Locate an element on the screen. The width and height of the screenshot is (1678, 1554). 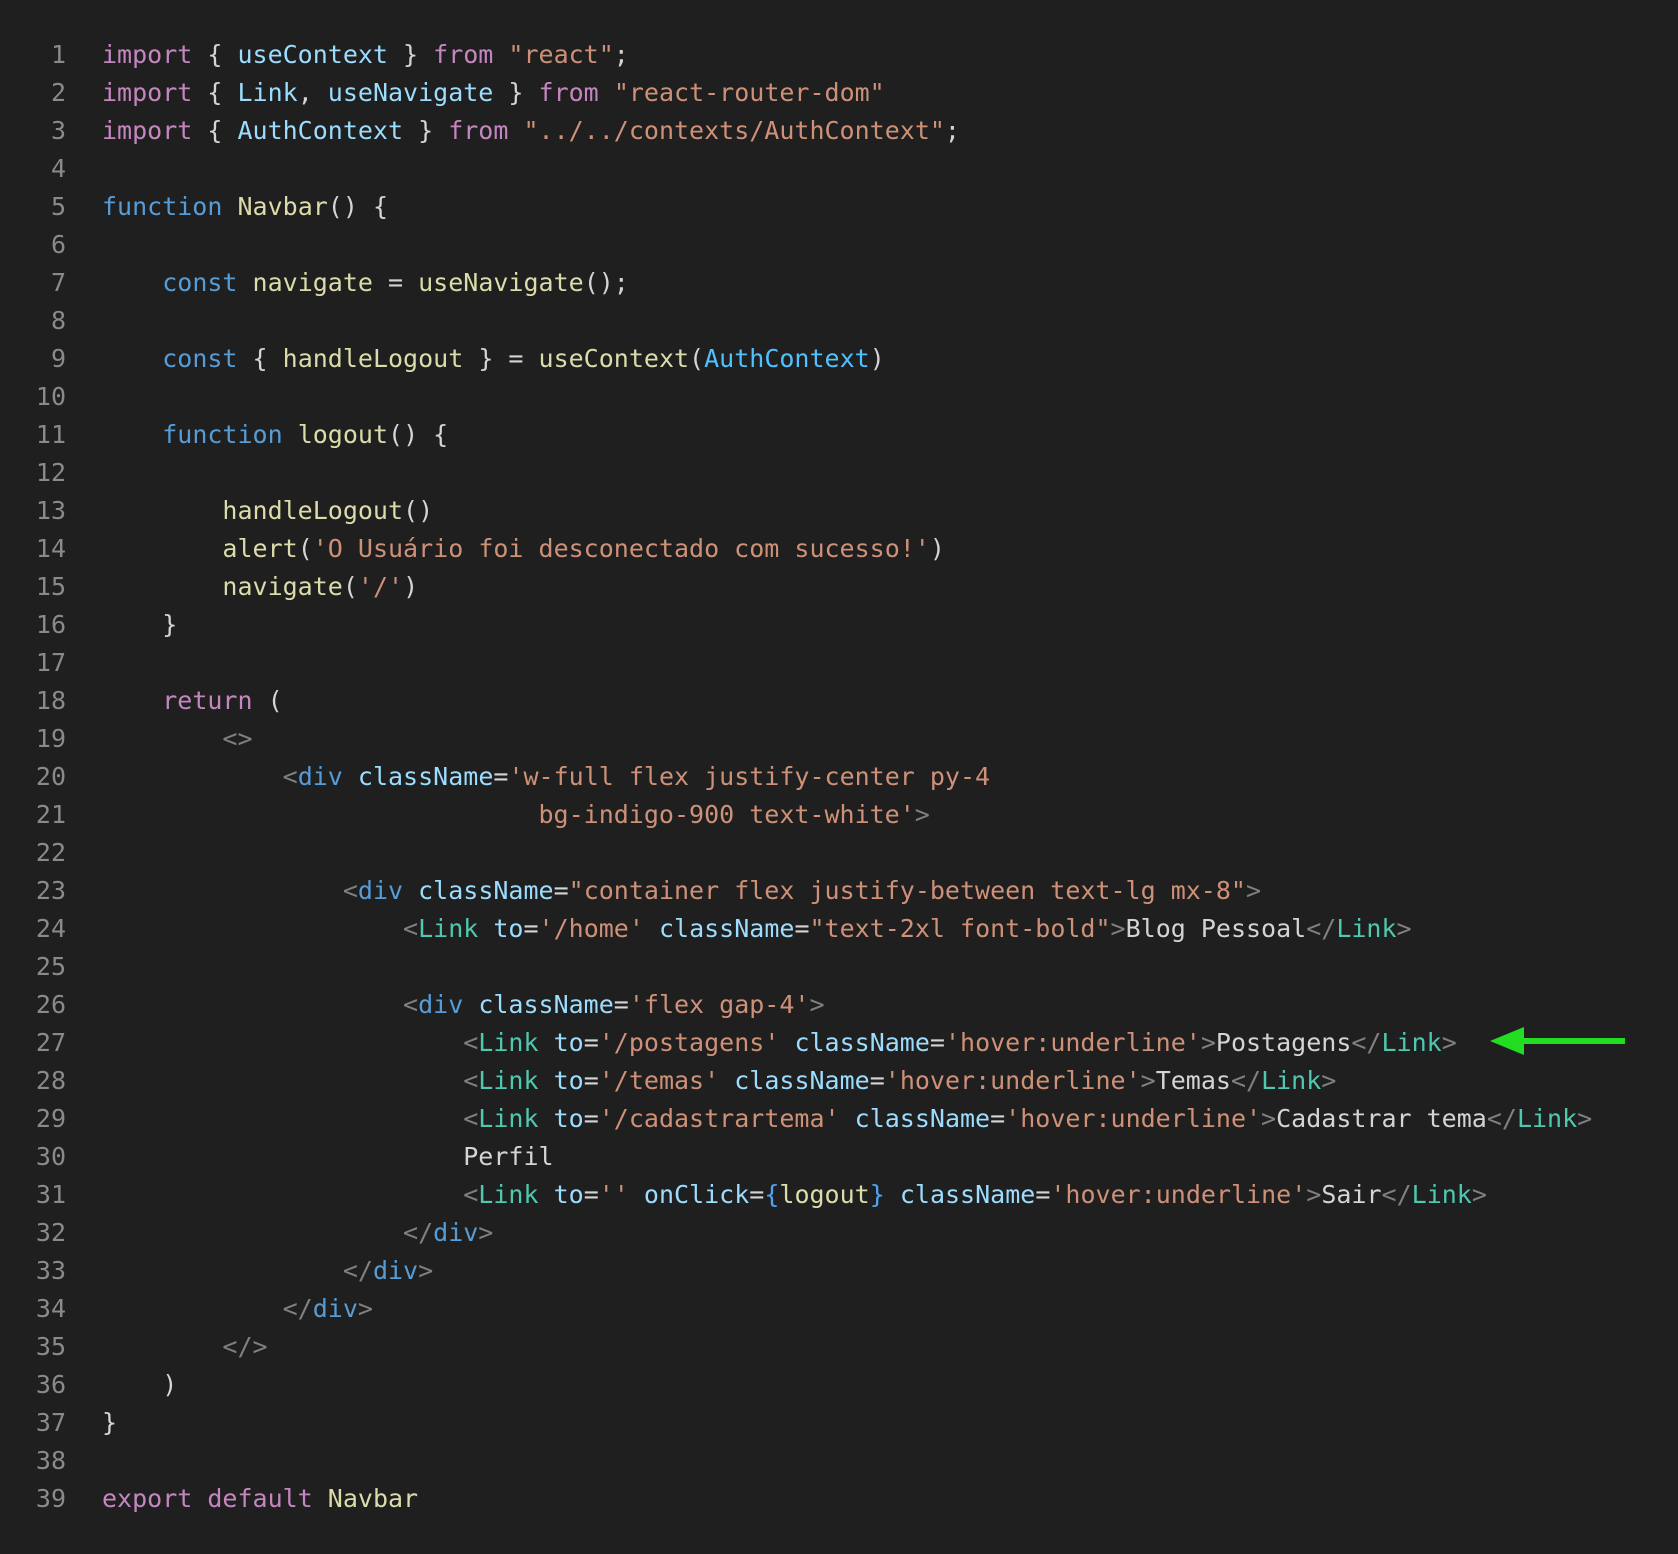
code-token: "react" is located at coordinates (561, 54).